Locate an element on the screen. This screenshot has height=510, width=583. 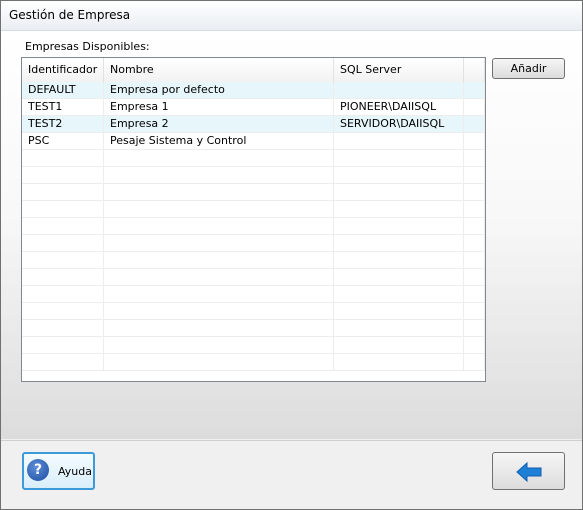
table-row: TEST1 Empresa 1 PIONEER\DAIISQL is located at coordinates (253, 107).